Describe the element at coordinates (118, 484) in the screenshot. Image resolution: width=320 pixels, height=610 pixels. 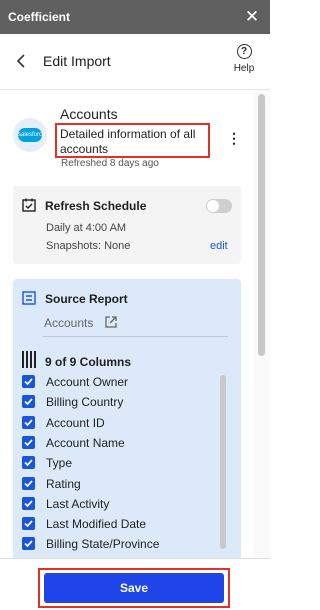
I see `column-row: Rating` at that location.